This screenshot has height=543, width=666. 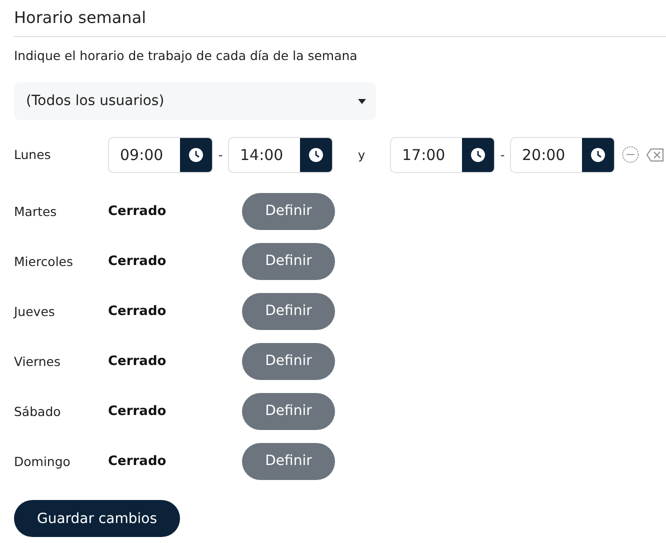 I want to click on day-label: Viernes, so click(x=38, y=361).